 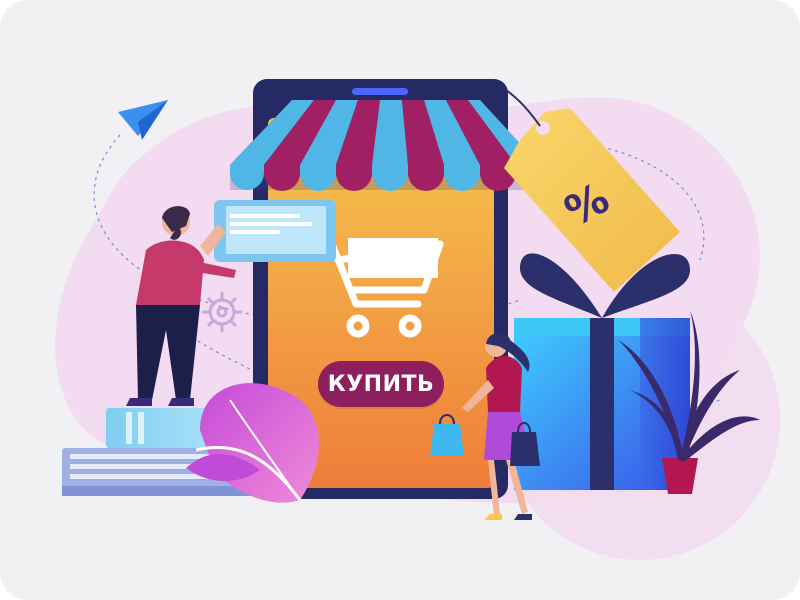 I want to click on buy-button: КУПИТЬ, so click(x=381, y=384).